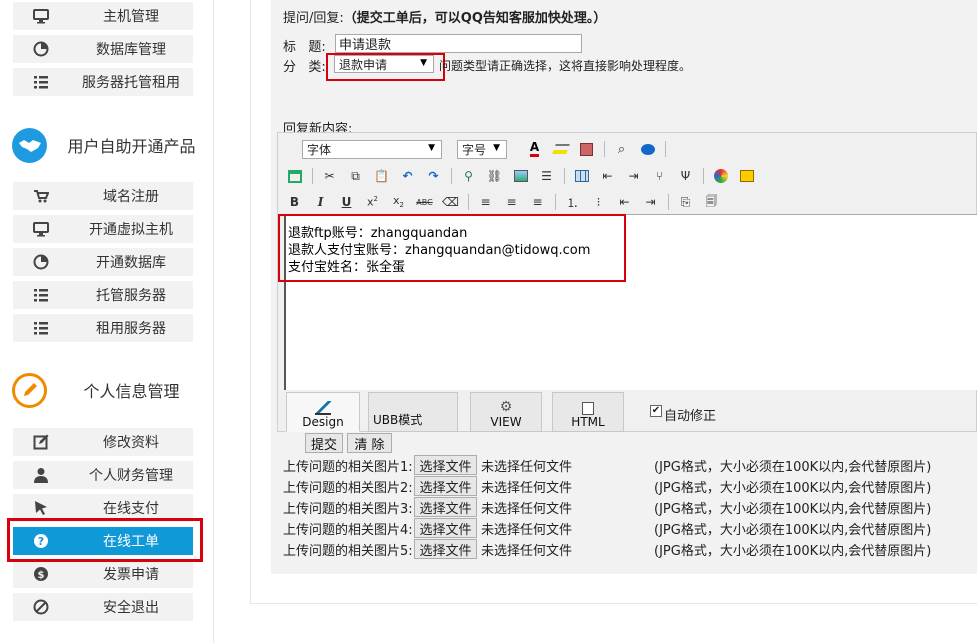  What do you see at coordinates (475, 18) in the screenshot?
I see `header-notice: （提交工单后，可以QQ告知客服加快处理。）` at bounding box center [475, 18].